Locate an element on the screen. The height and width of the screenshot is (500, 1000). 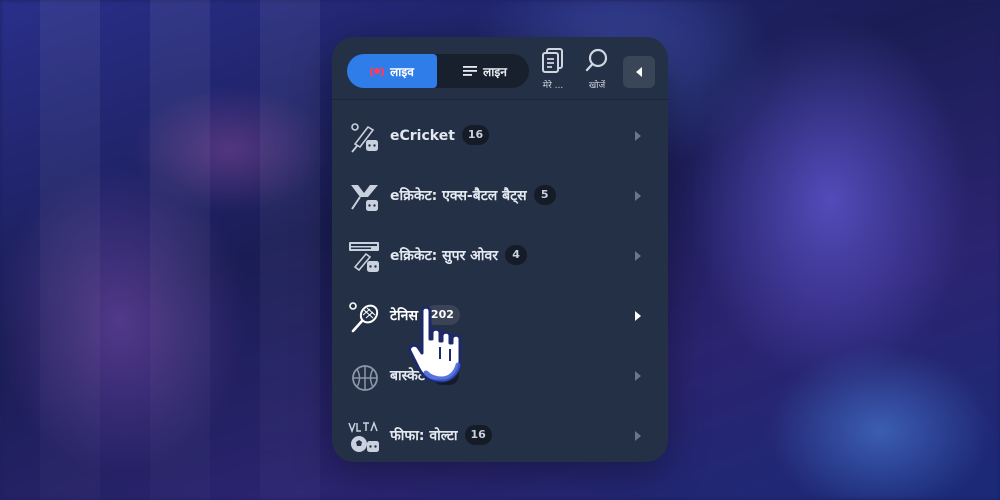
sport-row-label: eक्रिकेट: सुपर ओवर 4 is located at coordinates (459, 255).